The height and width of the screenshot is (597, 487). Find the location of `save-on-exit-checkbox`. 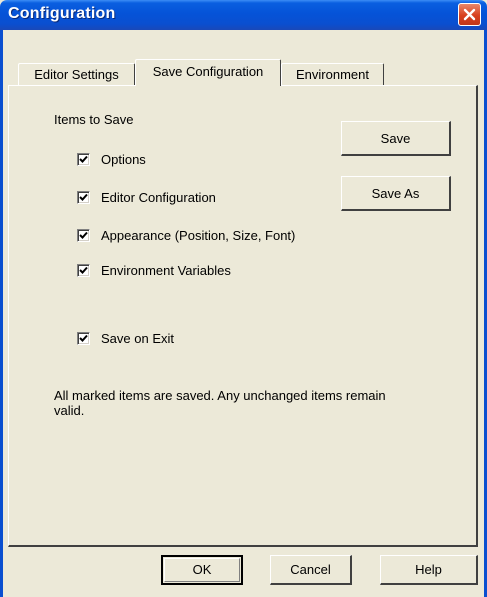

save-on-exit-checkbox is located at coordinates (83, 338).